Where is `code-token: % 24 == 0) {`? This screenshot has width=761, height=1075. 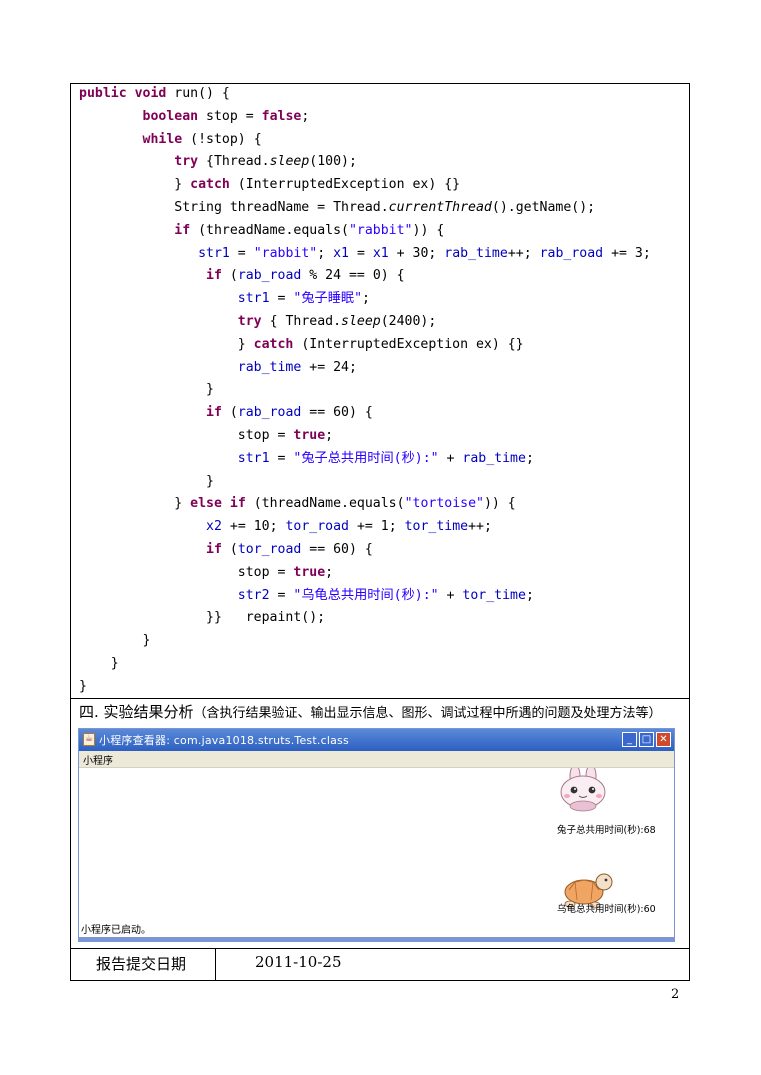 code-token: % 24 == 0) { is located at coordinates (353, 276).